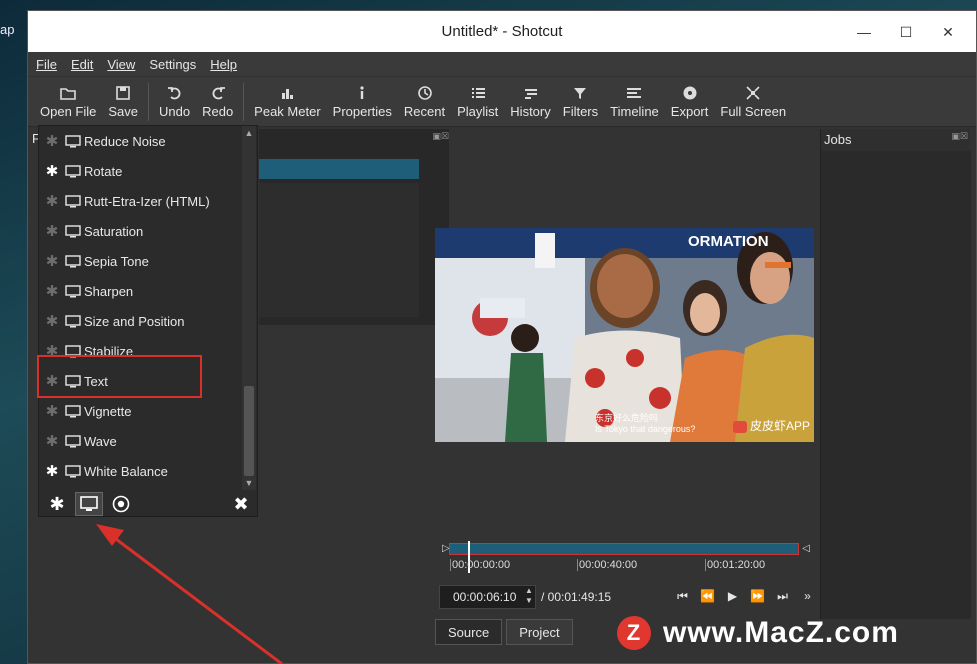 The height and width of the screenshot is (664, 977). I want to click on timeline-icon, so click(634, 93).